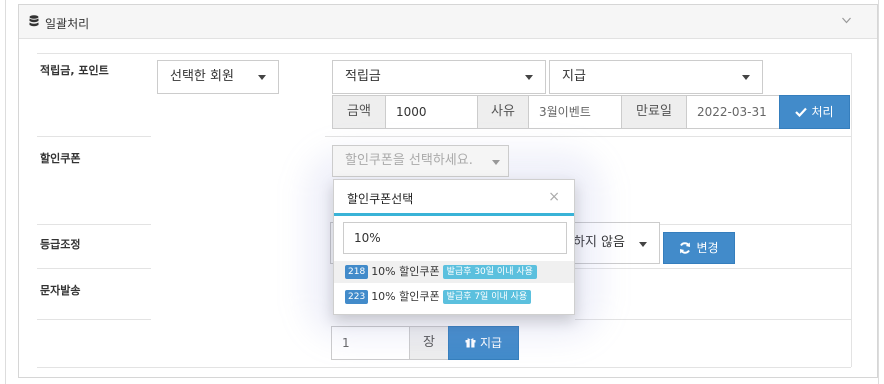  I want to click on close-icon: ×, so click(554, 197).